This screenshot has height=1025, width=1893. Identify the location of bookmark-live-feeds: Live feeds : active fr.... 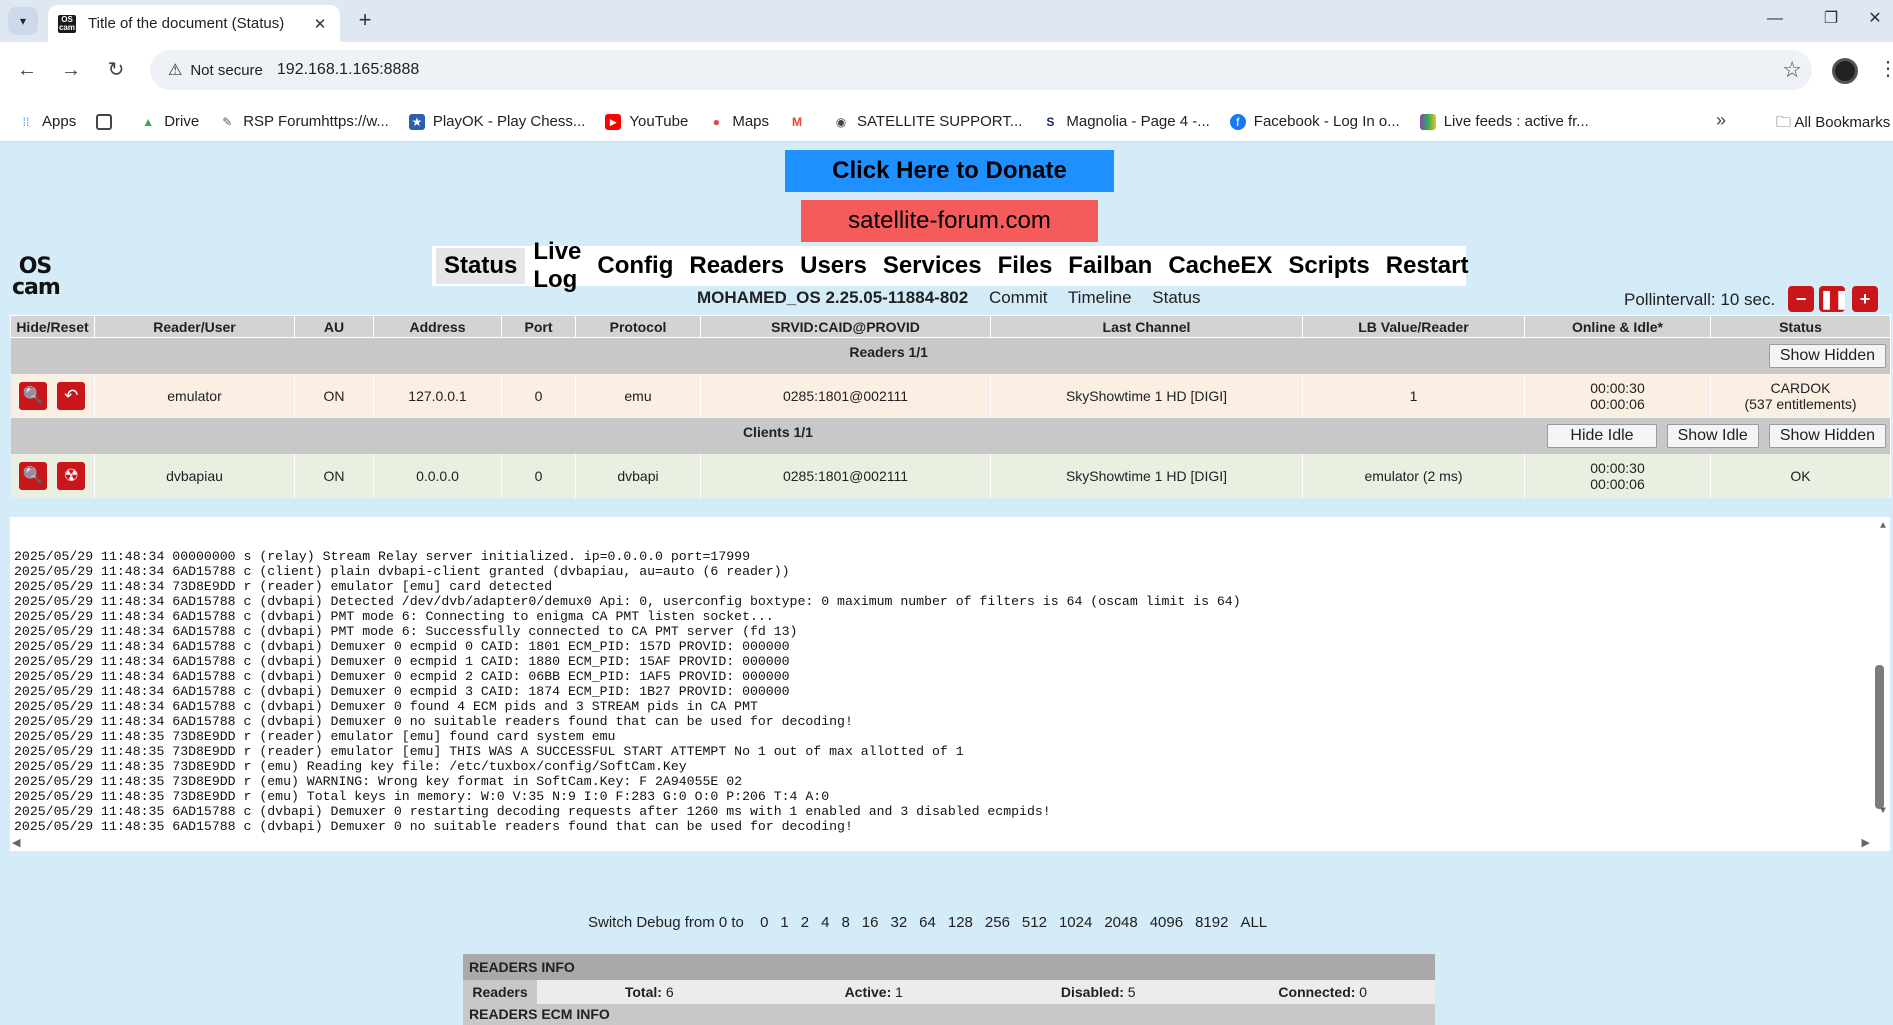
(1504, 121).